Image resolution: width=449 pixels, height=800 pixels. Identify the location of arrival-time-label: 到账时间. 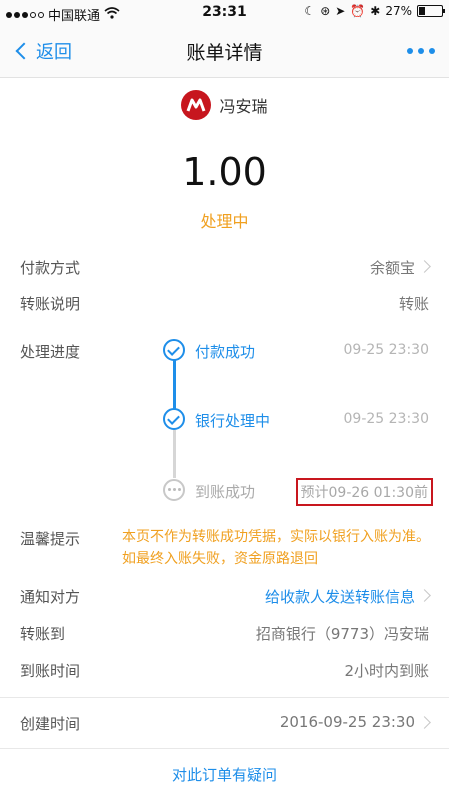
(50, 671).